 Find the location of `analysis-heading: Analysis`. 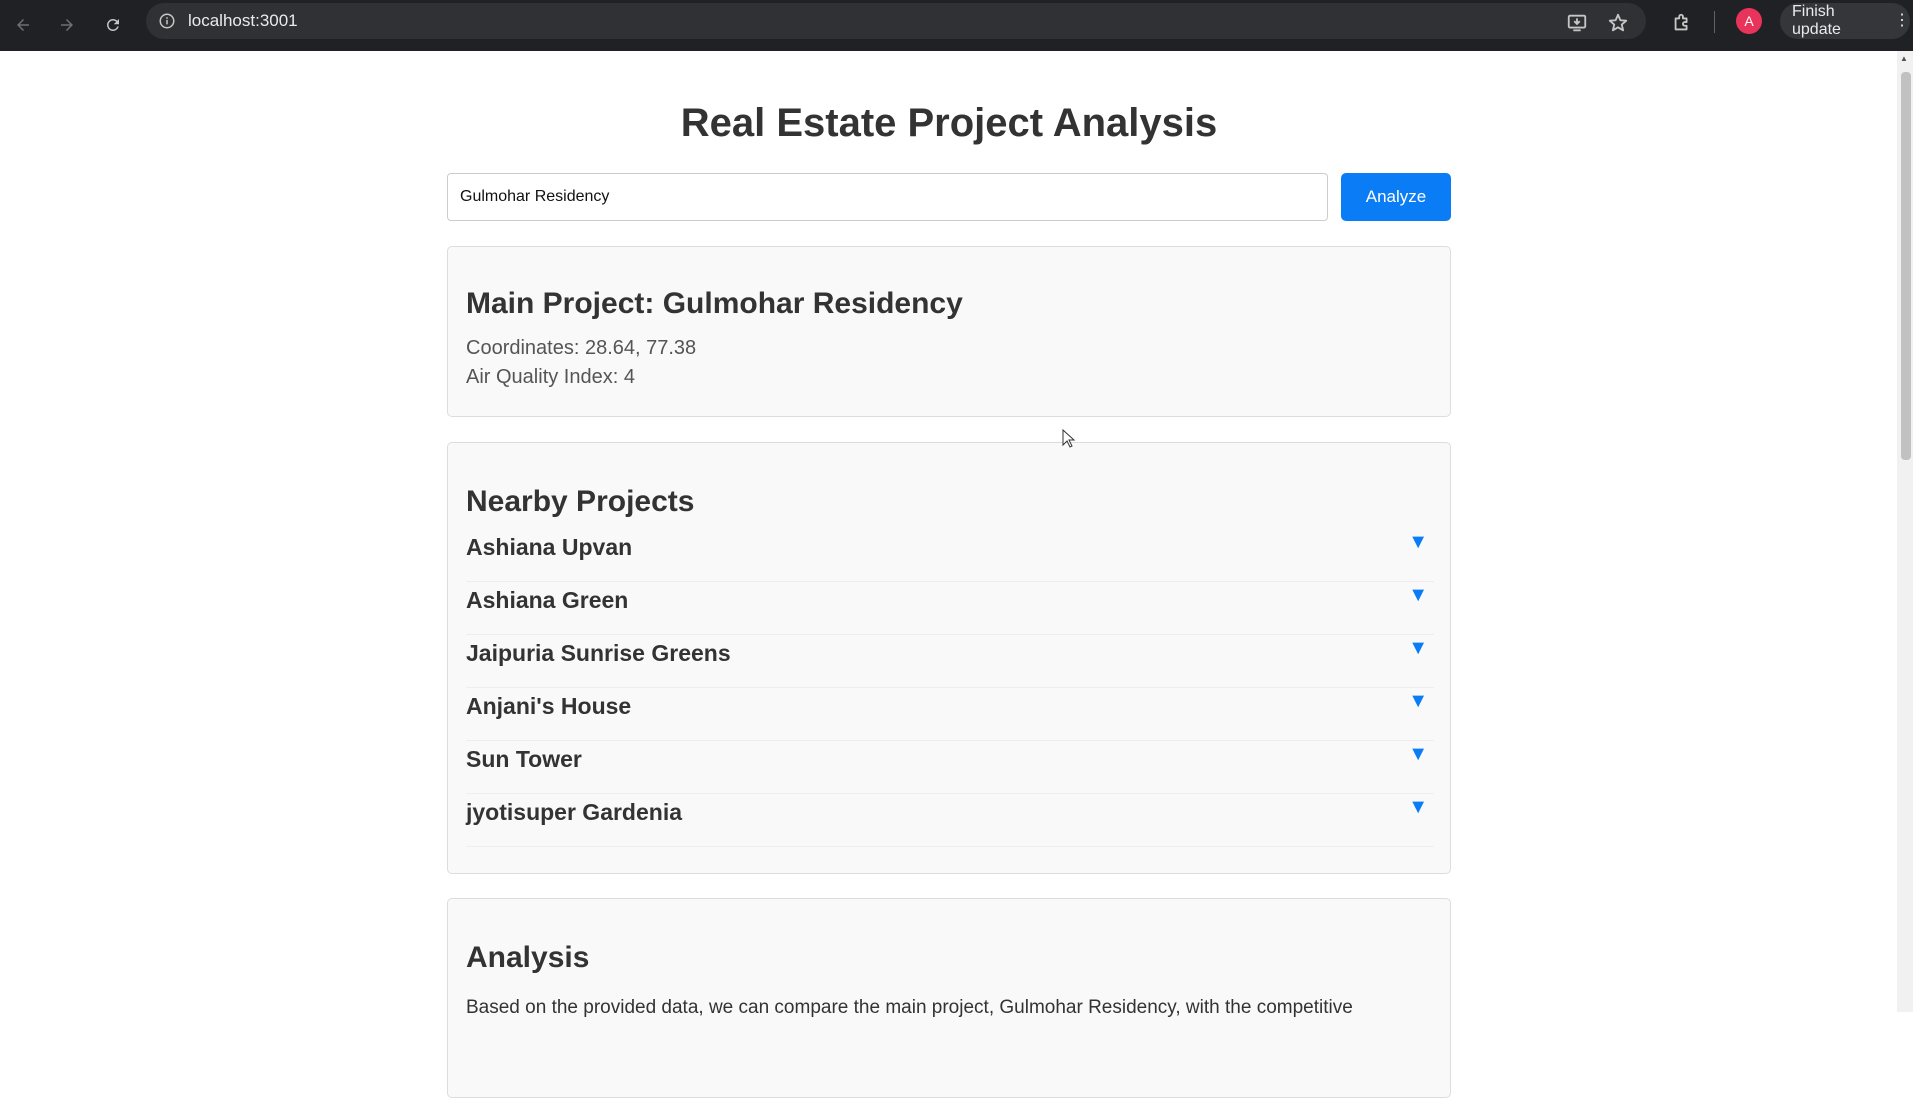

analysis-heading: Analysis is located at coordinates (528, 957).